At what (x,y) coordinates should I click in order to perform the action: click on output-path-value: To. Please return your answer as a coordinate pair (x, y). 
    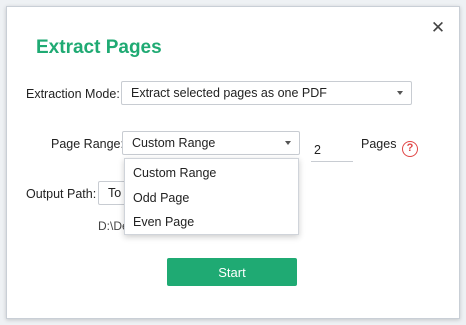
    Looking at the image, I should click on (115, 193).